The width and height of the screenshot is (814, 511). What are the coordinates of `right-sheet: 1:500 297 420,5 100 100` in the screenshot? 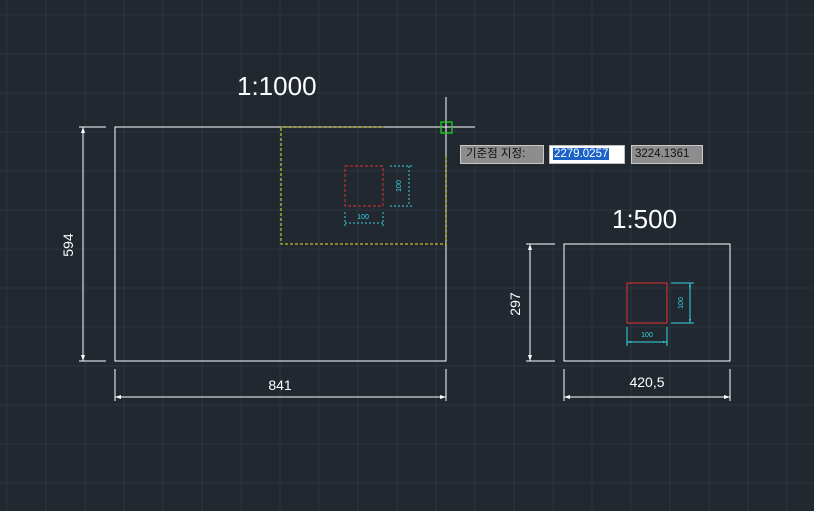 It's located at (619, 302).